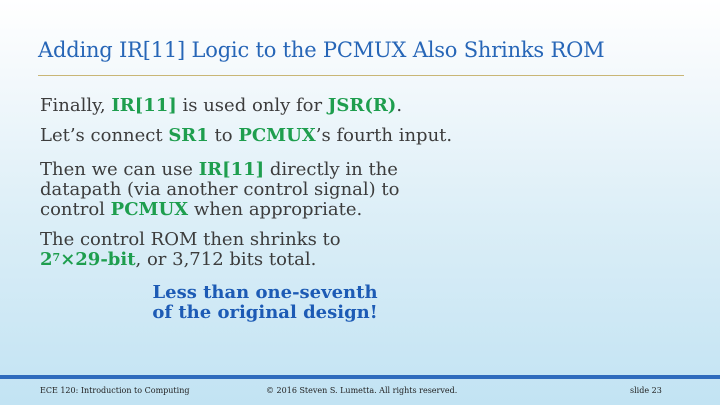 The width and height of the screenshot is (720, 405). I want to click on p3-line-2: datapath (via another control signal) to, so click(220, 189).